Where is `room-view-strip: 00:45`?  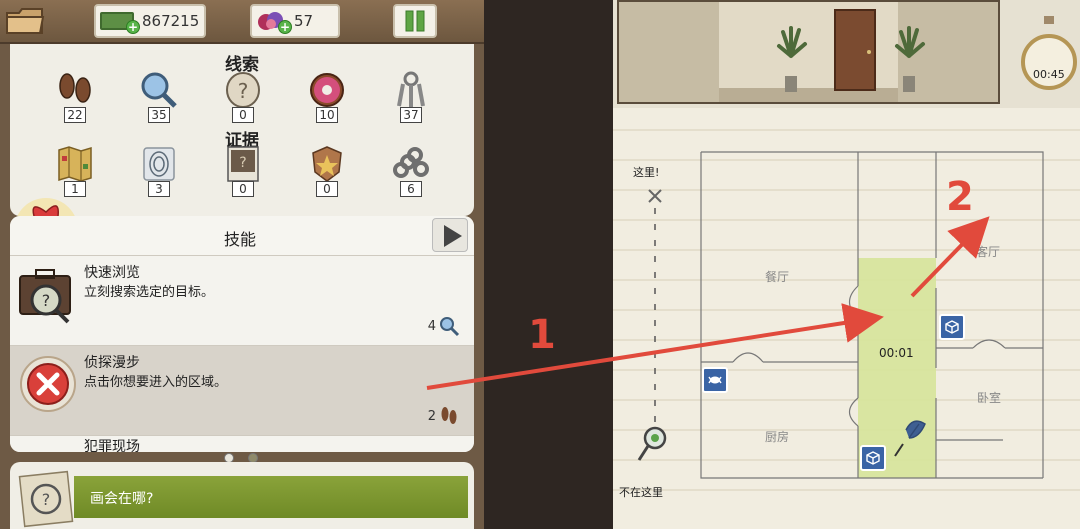
room-view-strip: 00:45 is located at coordinates (846, 54).